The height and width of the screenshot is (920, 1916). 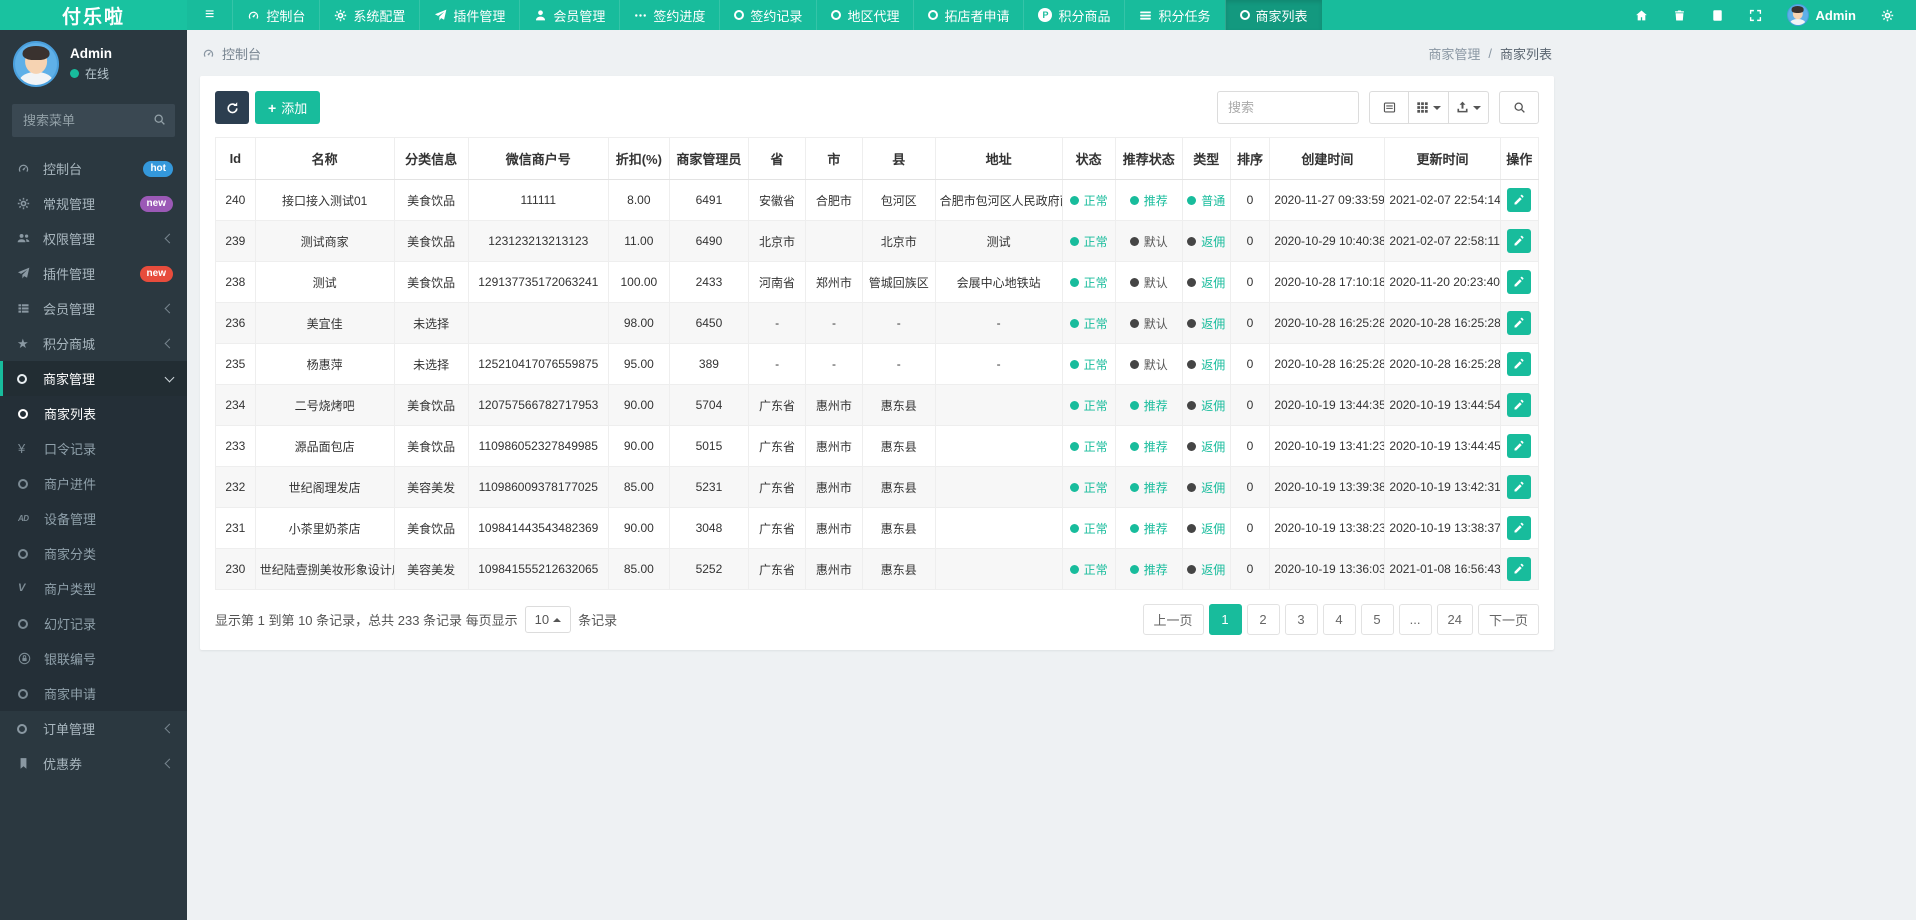 What do you see at coordinates (777, 200) in the screenshot?
I see `cell-province: 安徽省` at bounding box center [777, 200].